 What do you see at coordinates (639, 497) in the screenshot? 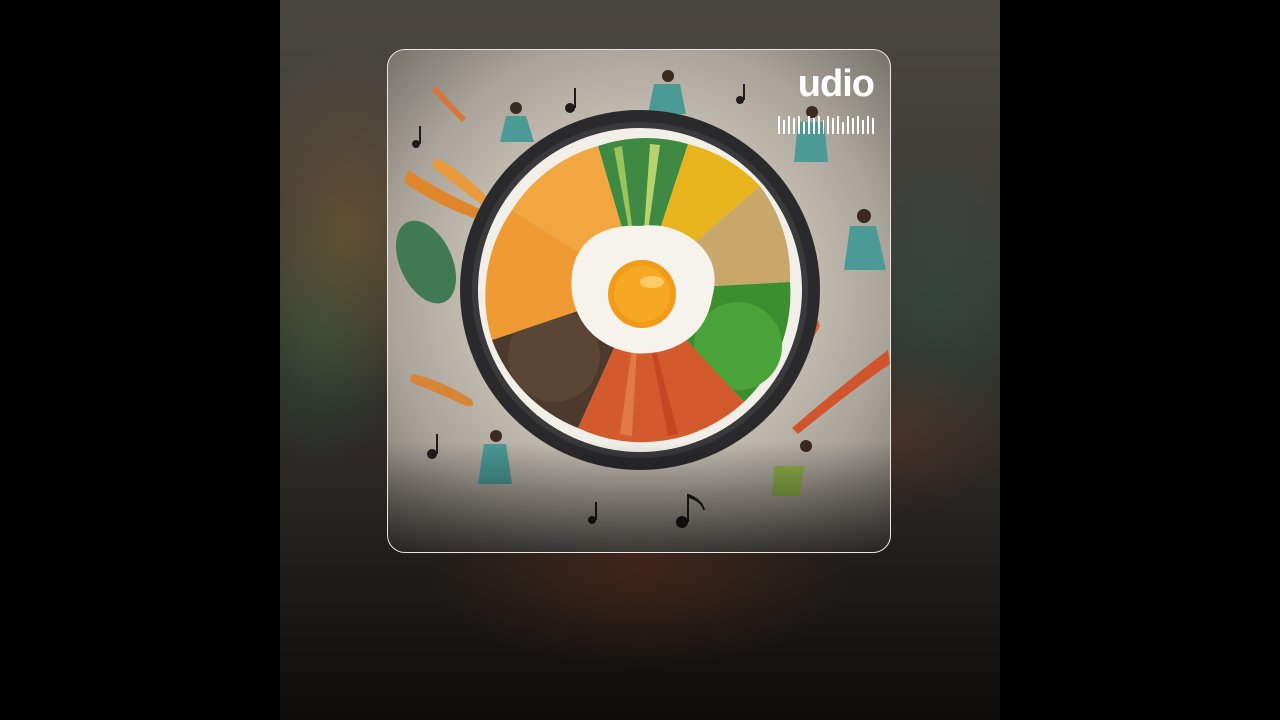
I see `cover-bottom-shade` at bounding box center [639, 497].